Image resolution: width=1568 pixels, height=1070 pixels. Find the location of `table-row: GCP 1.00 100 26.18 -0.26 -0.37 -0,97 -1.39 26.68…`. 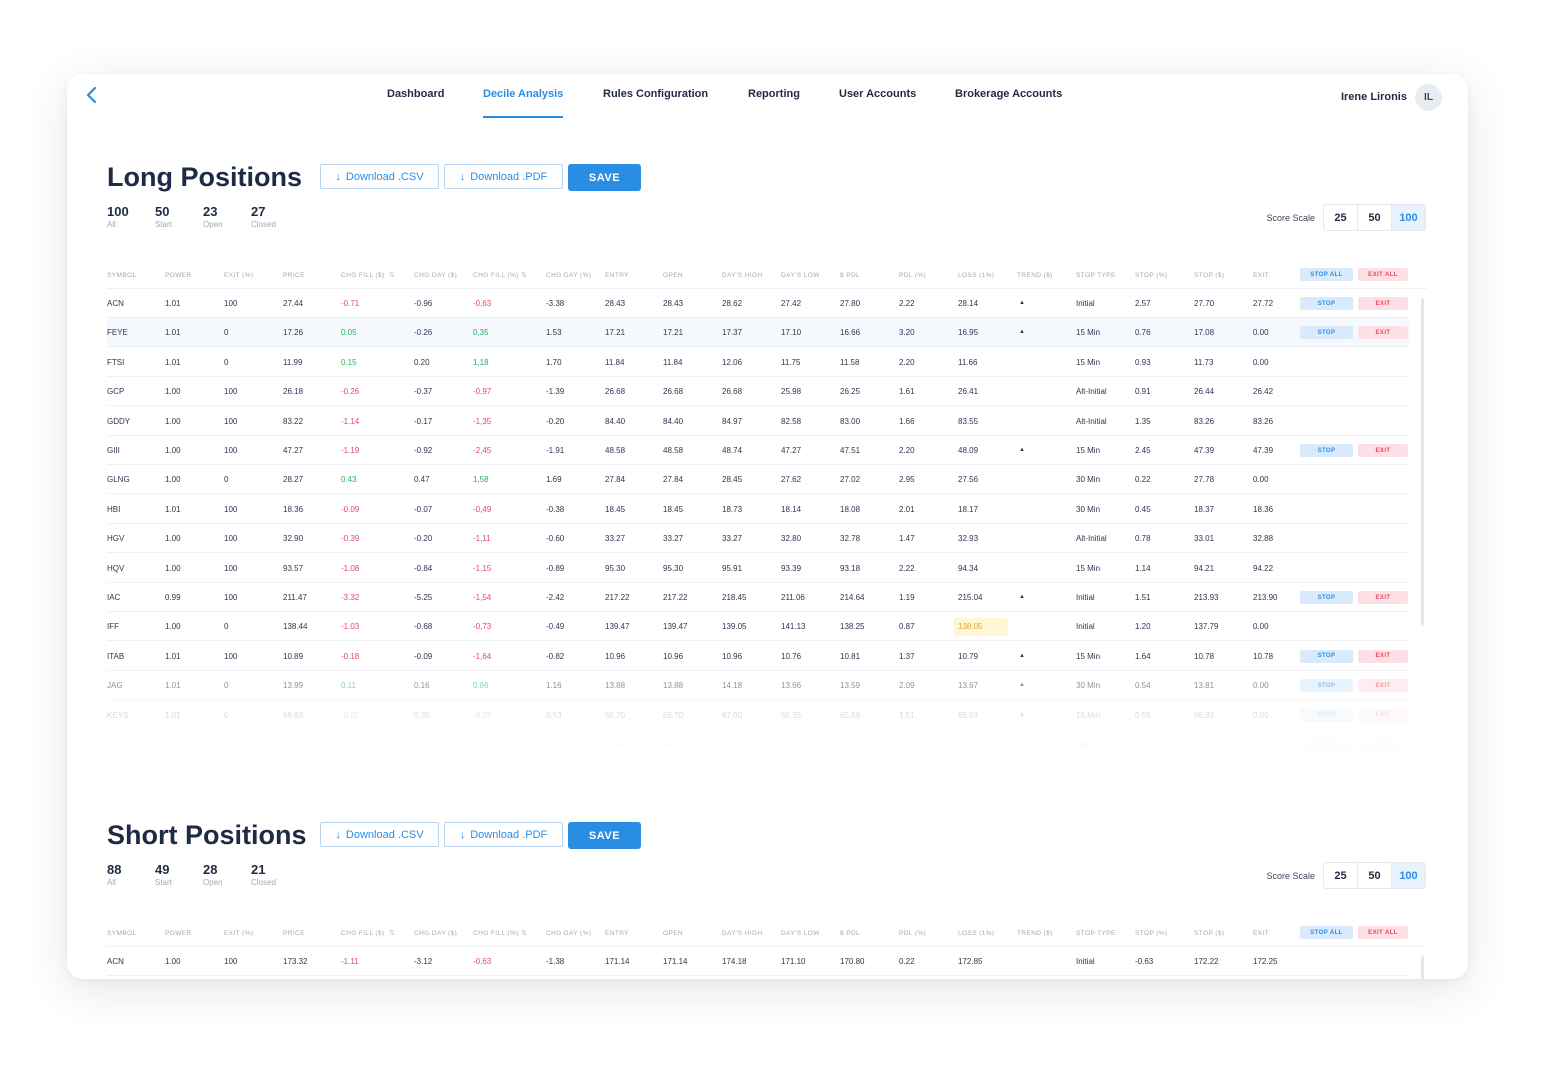

table-row: GCP 1.00 100 26.18 -0.26 -0.37 -0,97 -1.39 26.68… is located at coordinates (758, 392).